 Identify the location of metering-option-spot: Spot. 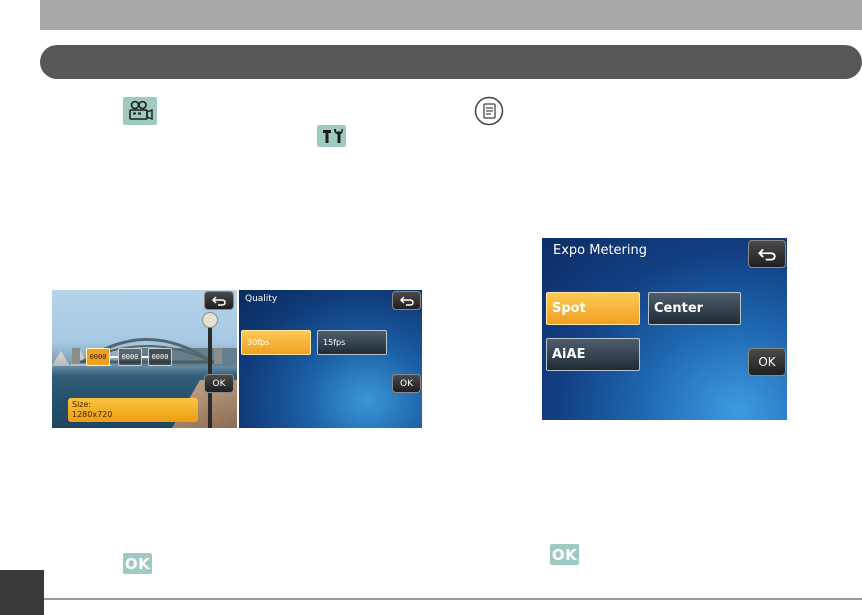
(593, 308).